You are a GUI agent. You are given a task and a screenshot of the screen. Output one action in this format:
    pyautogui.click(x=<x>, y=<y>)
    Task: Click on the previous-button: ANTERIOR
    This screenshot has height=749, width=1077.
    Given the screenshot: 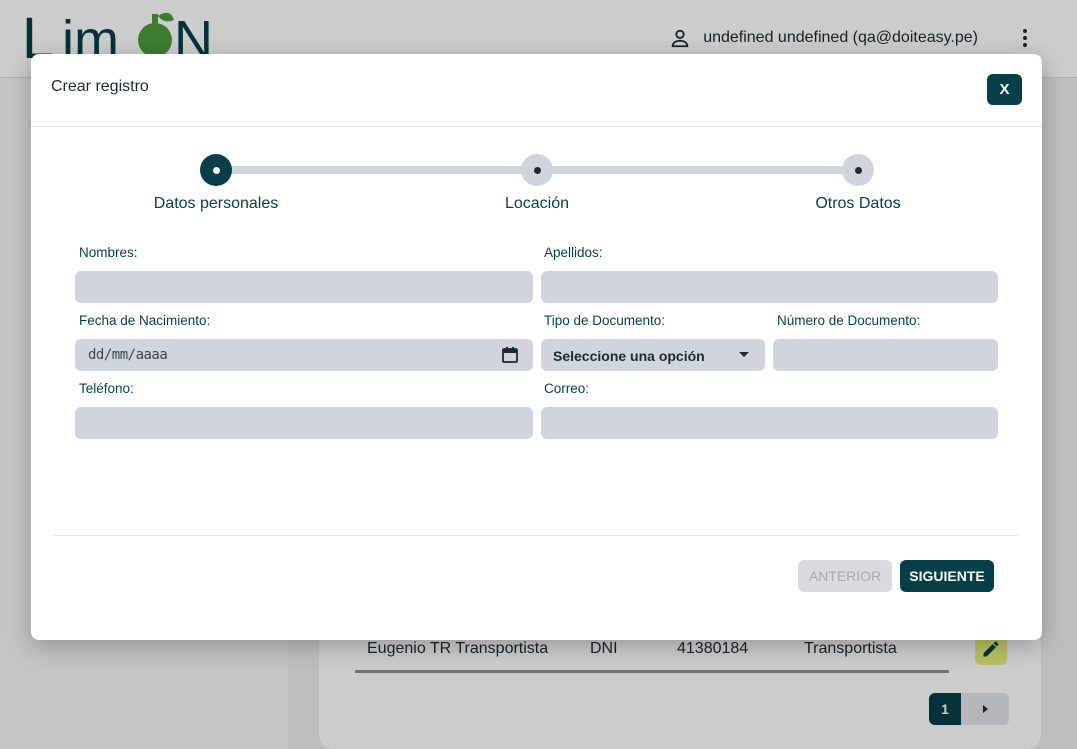 What is the action you would take?
    pyautogui.click(x=845, y=576)
    